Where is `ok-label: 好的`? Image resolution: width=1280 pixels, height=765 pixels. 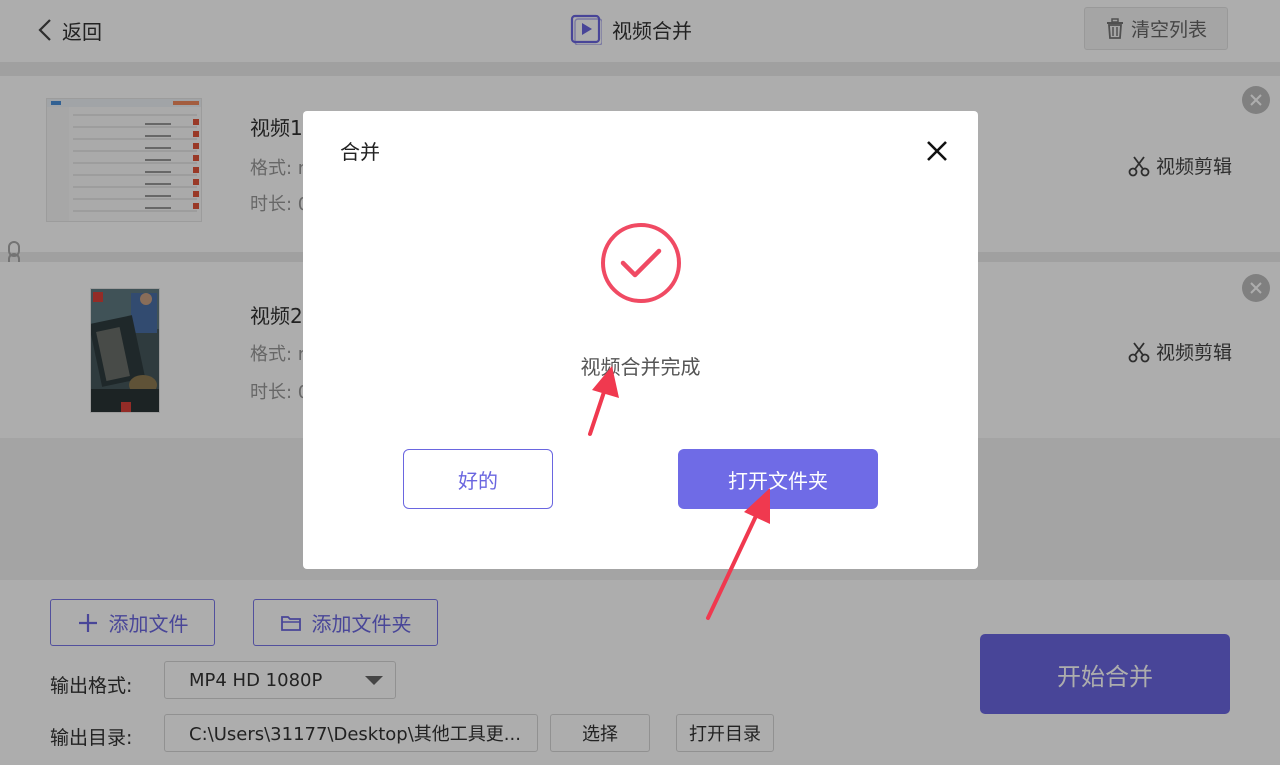
ok-label: 好的 is located at coordinates (478, 480).